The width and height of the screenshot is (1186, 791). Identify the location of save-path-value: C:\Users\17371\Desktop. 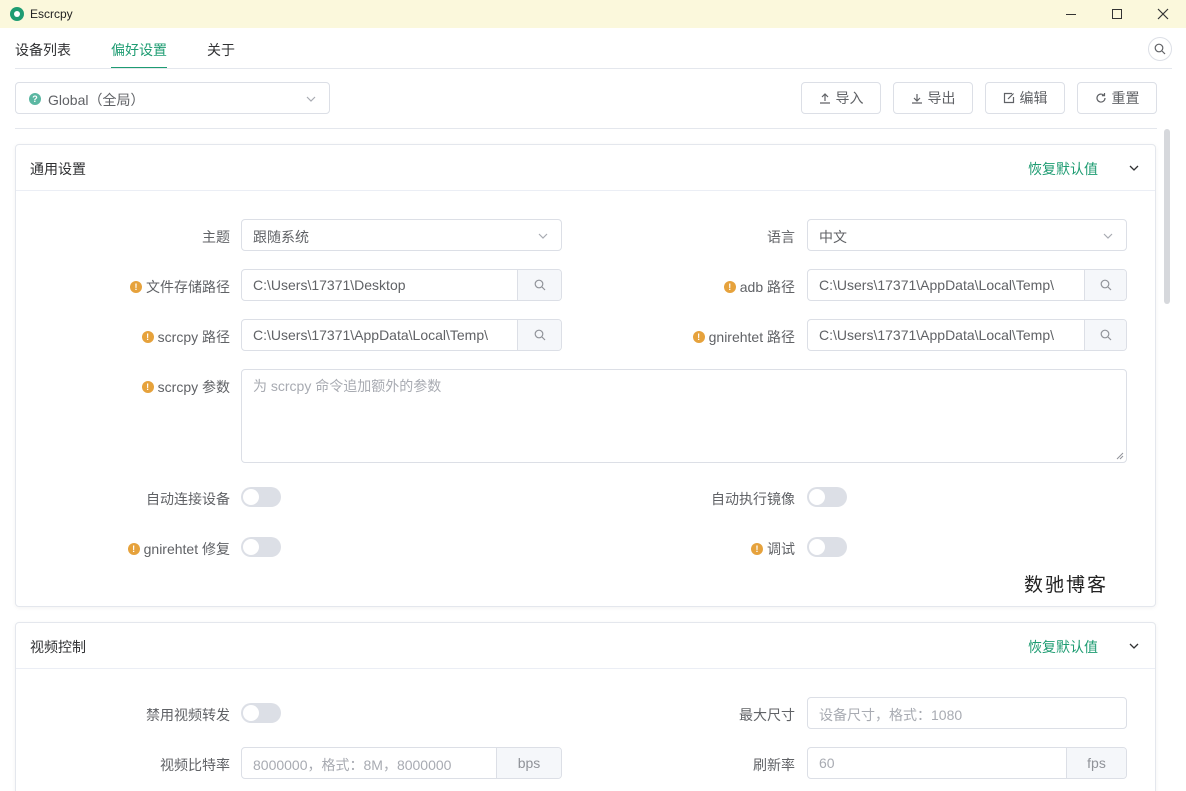
(329, 285).